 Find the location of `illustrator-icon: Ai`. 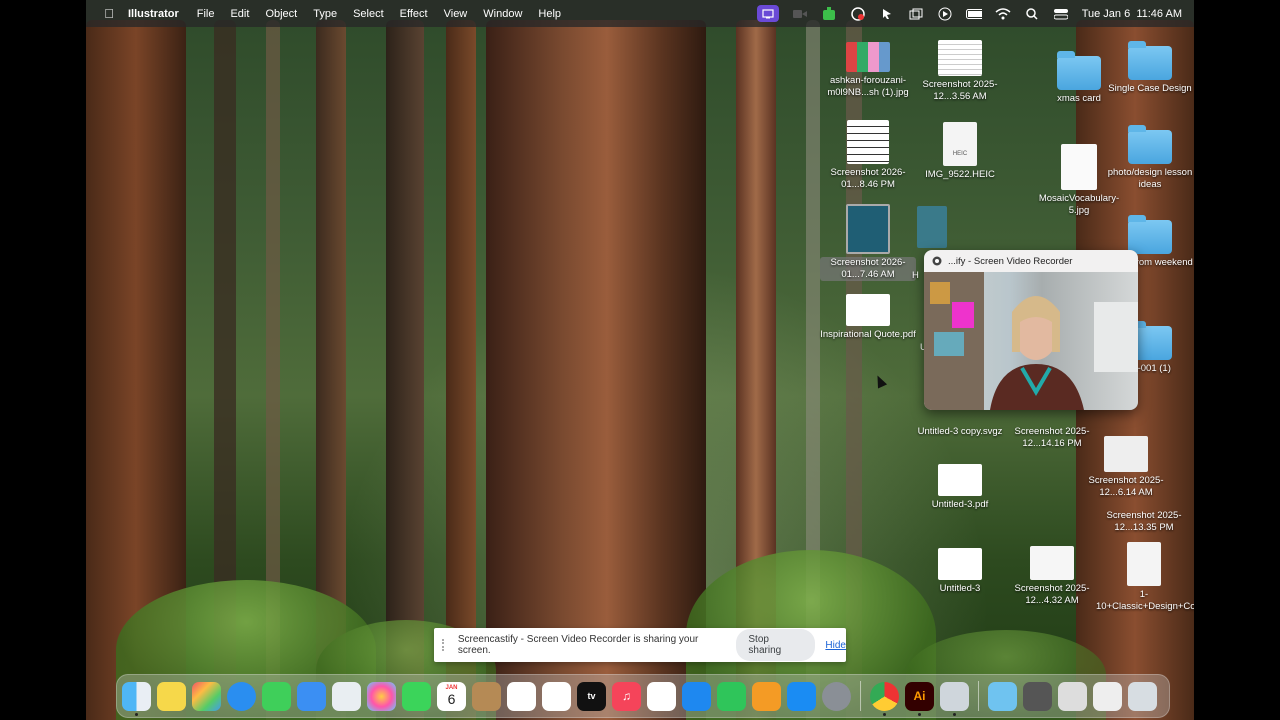

illustrator-icon: Ai is located at coordinates (919, 698).